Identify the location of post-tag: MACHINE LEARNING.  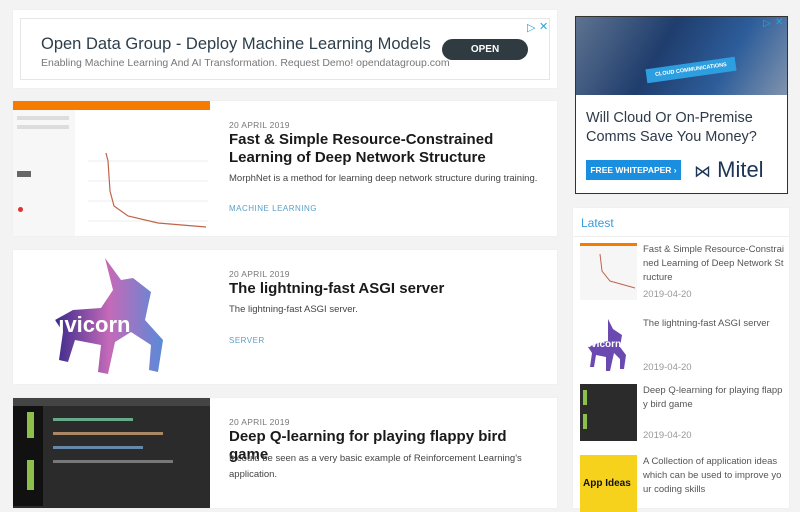
(273, 208).